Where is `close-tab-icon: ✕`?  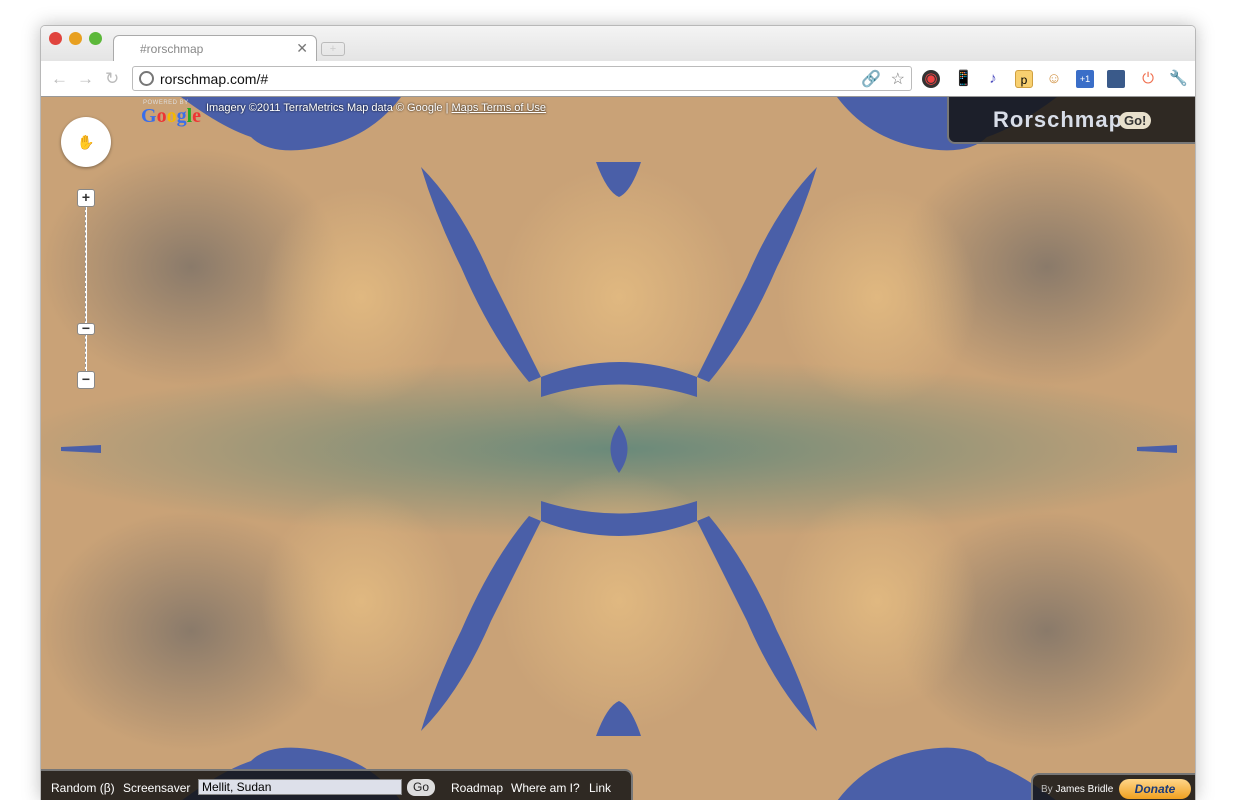 close-tab-icon: ✕ is located at coordinates (302, 48).